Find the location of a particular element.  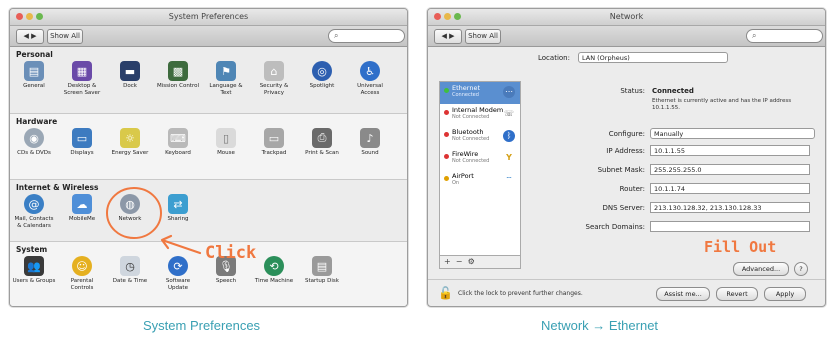

location-select: LAN (Orpheus) is located at coordinates (653, 57).